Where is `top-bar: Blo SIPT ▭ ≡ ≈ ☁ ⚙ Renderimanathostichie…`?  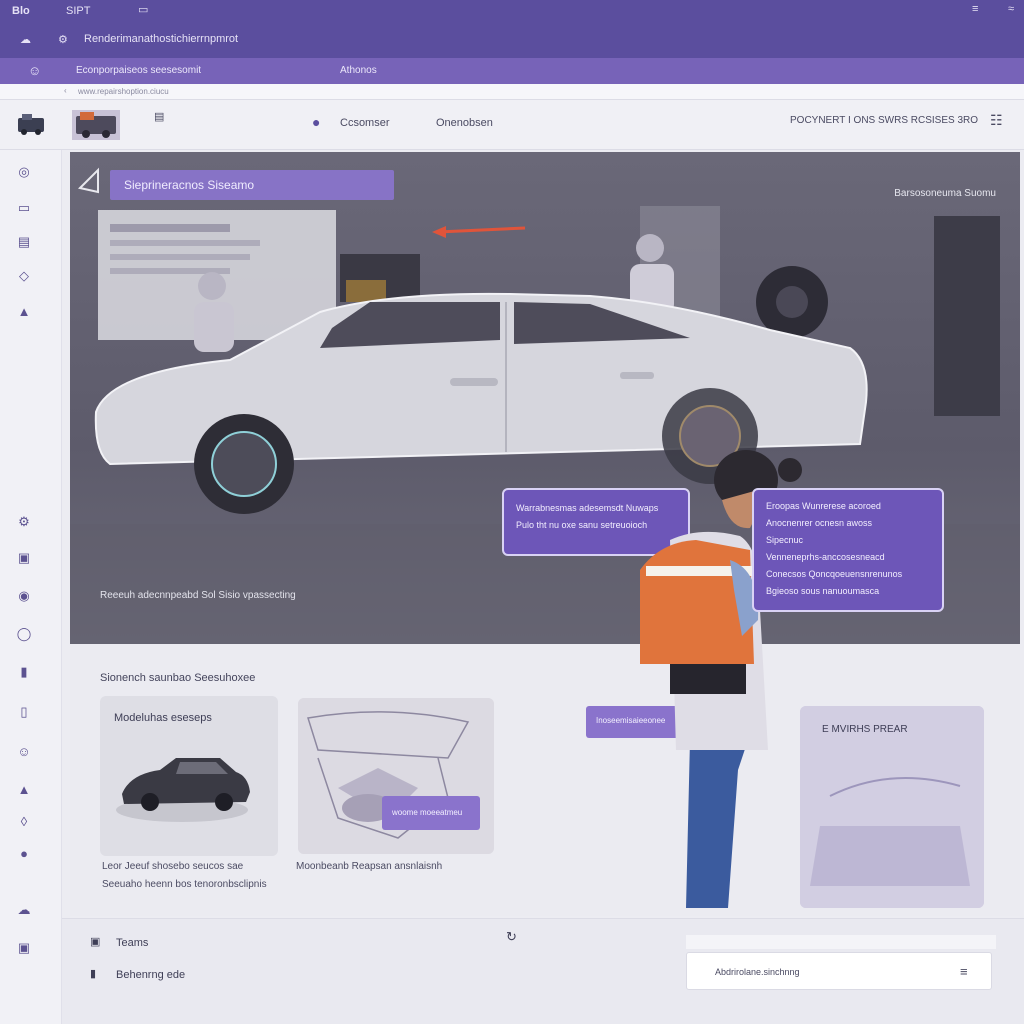
top-bar: Blo SIPT ▭ ≡ ≈ ☁ ⚙ Renderimanathostichie… is located at coordinates (512, 29).